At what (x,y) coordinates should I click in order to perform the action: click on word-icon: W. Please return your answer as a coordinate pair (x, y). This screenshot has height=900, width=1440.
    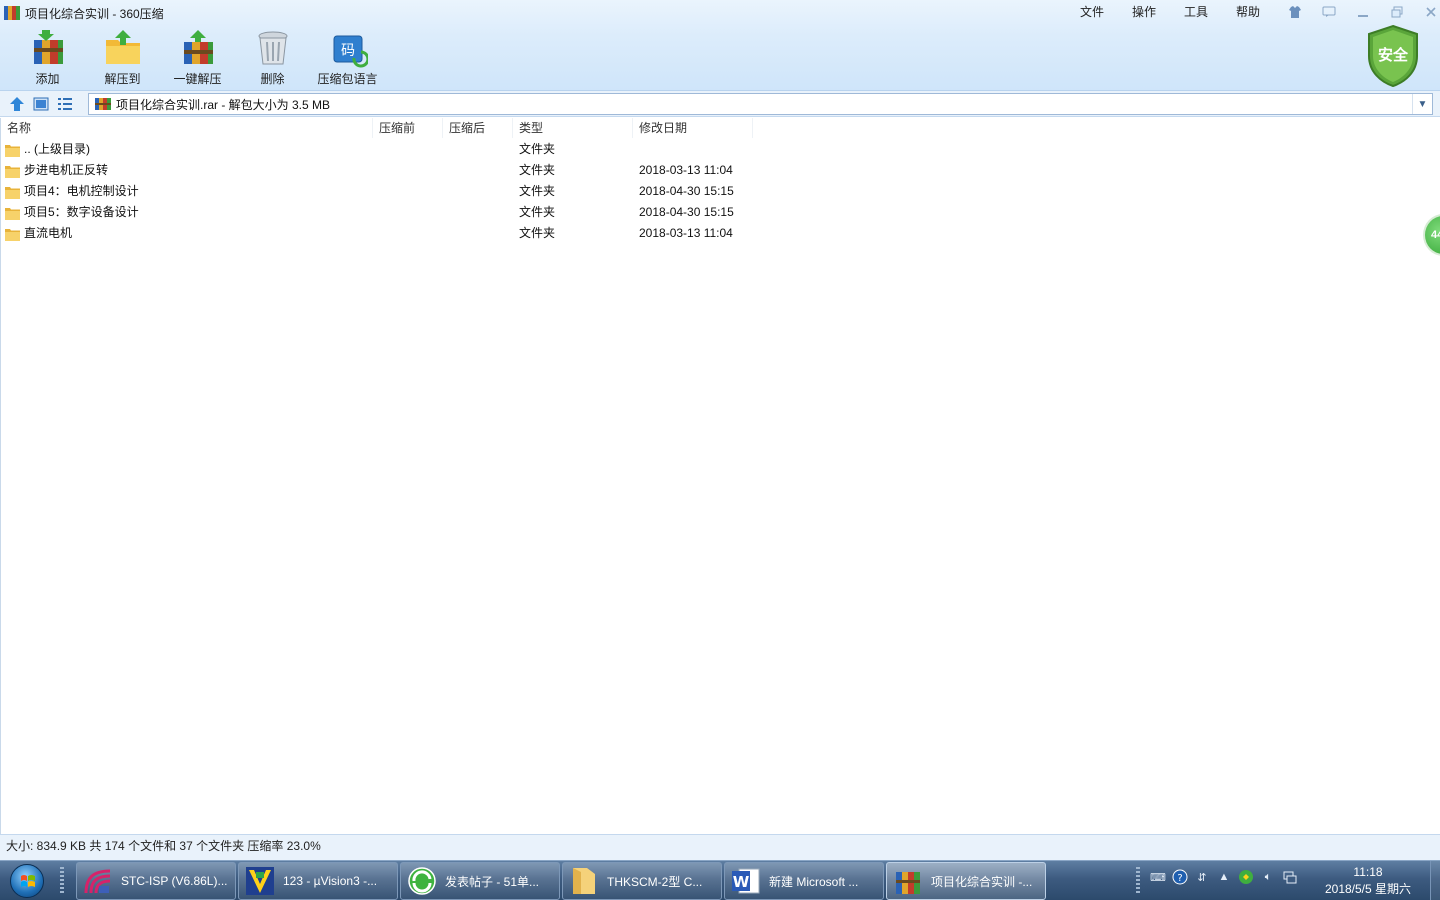
    Looking at the image, I should click on (746, 881).